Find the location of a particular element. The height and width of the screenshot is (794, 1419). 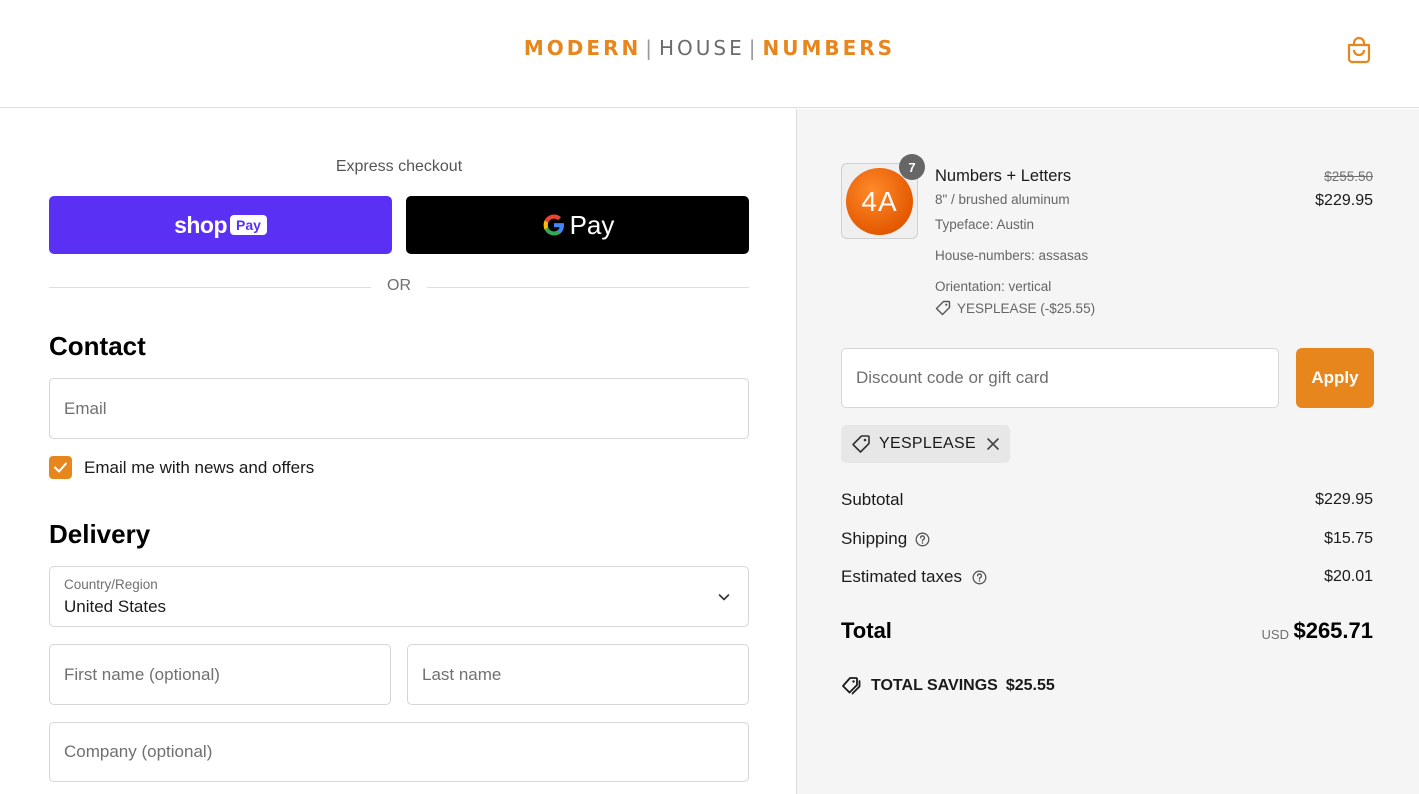

checkmark-icon is located at coordinates (60, 467).